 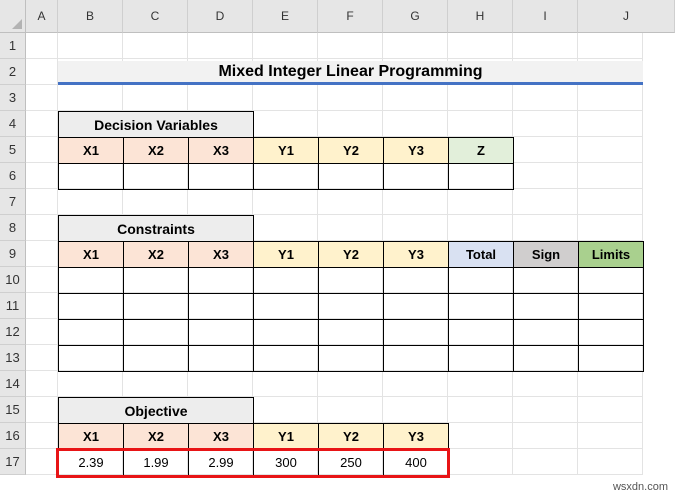 What do you see at coordinates (351, 150) in the screenshot?
I see `decision-header-y2: Y2` at bounding box center [351, 150].